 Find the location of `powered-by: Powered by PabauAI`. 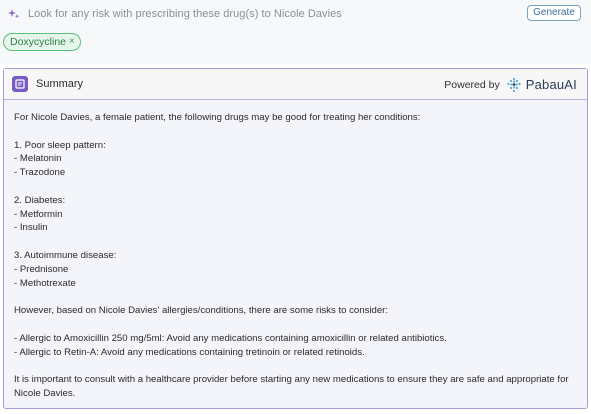

powered-by: Powered by PabauAI is located at coordinates (510, 84).